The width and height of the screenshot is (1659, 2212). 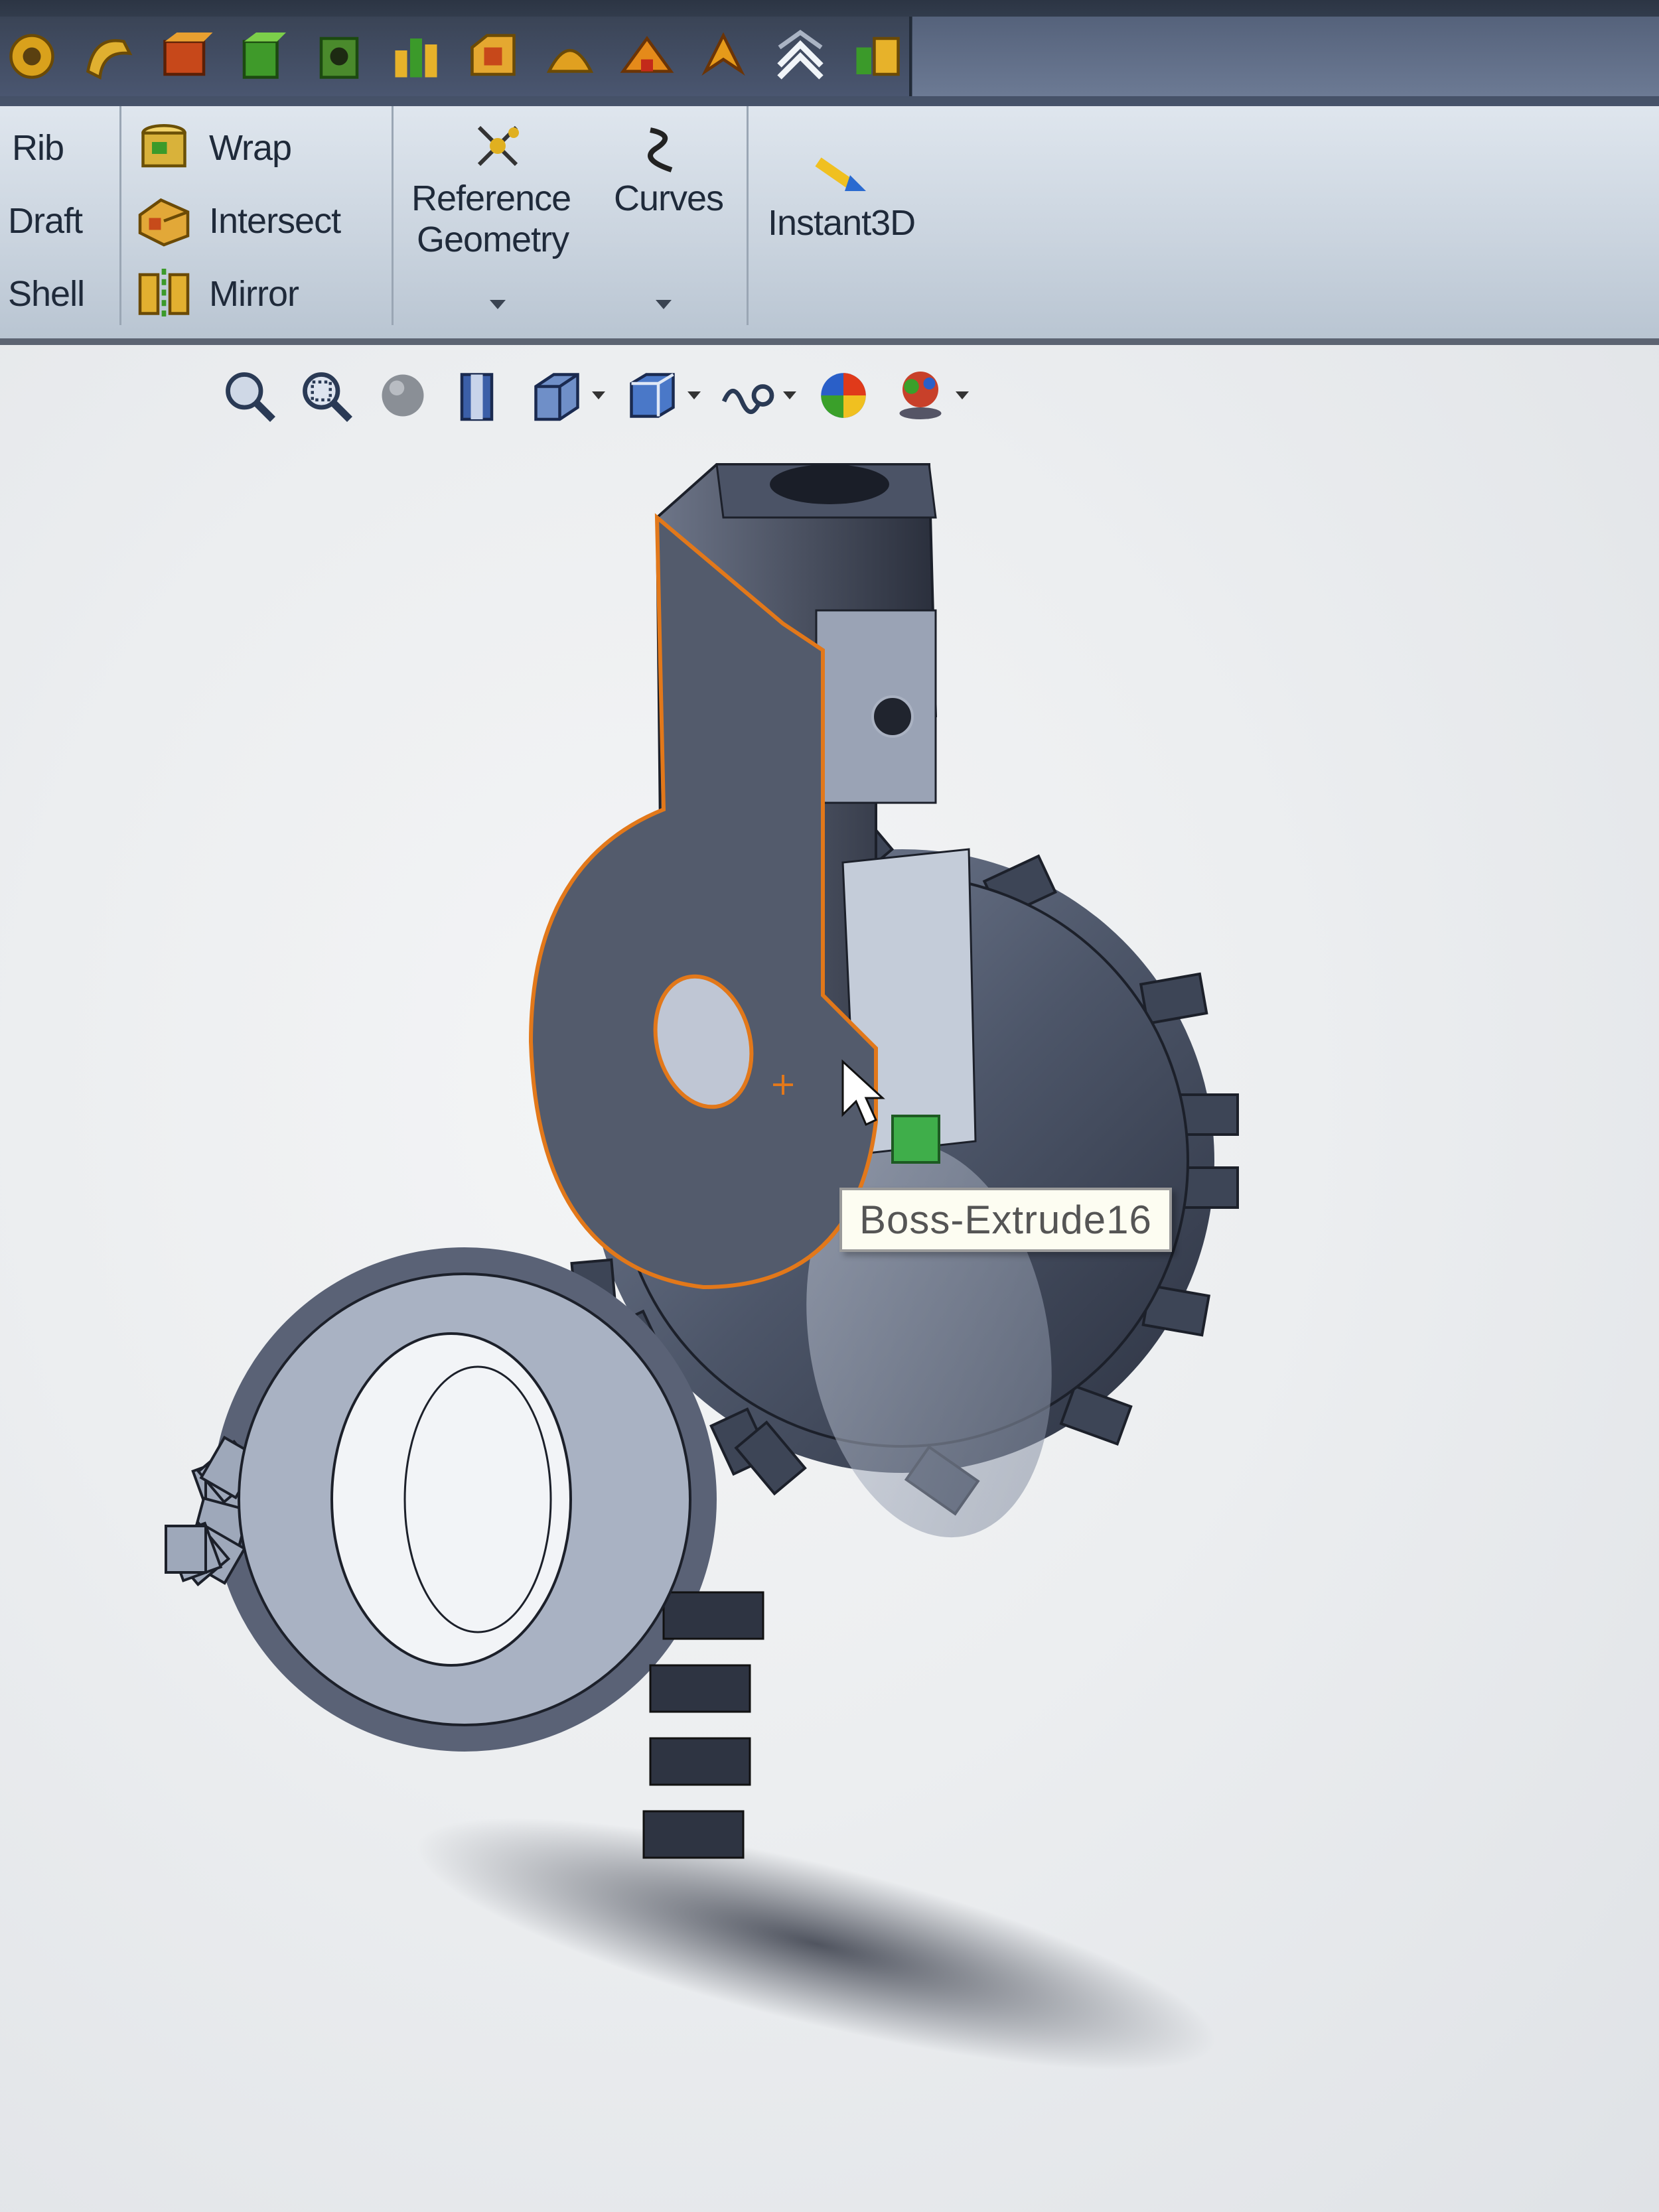 What do you see at coordinates (800, 56) in the screenshot?
I see `freeform-icon` at bounding box center [800, 56].